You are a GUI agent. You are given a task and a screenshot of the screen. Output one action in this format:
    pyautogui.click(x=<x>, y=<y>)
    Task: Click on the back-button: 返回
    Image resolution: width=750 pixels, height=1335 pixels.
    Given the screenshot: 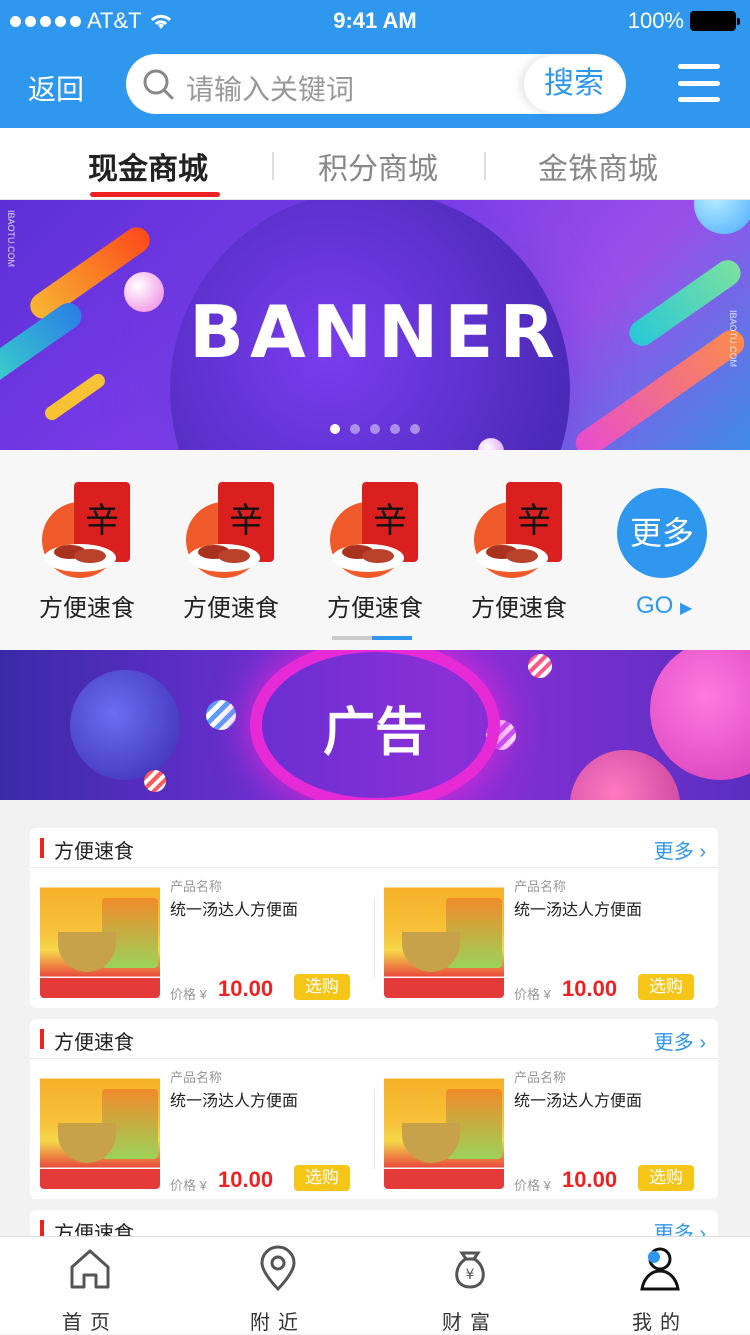 What is the action you would take?
    pyautogui.click(x=56, y=88)
    